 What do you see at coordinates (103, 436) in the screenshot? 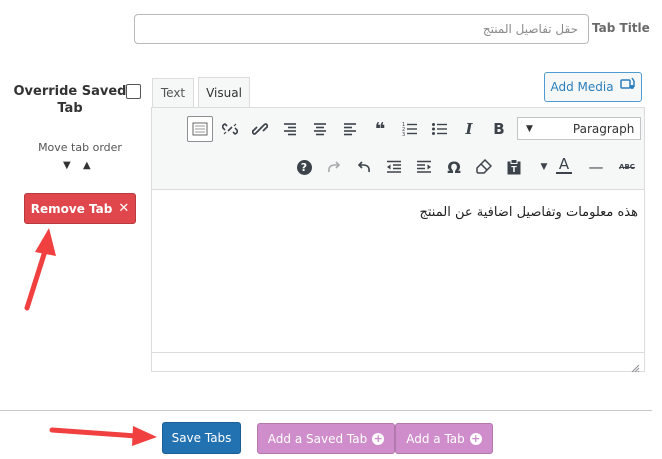
I see `annotation-arrow-save` at bounding box center [103, 436].